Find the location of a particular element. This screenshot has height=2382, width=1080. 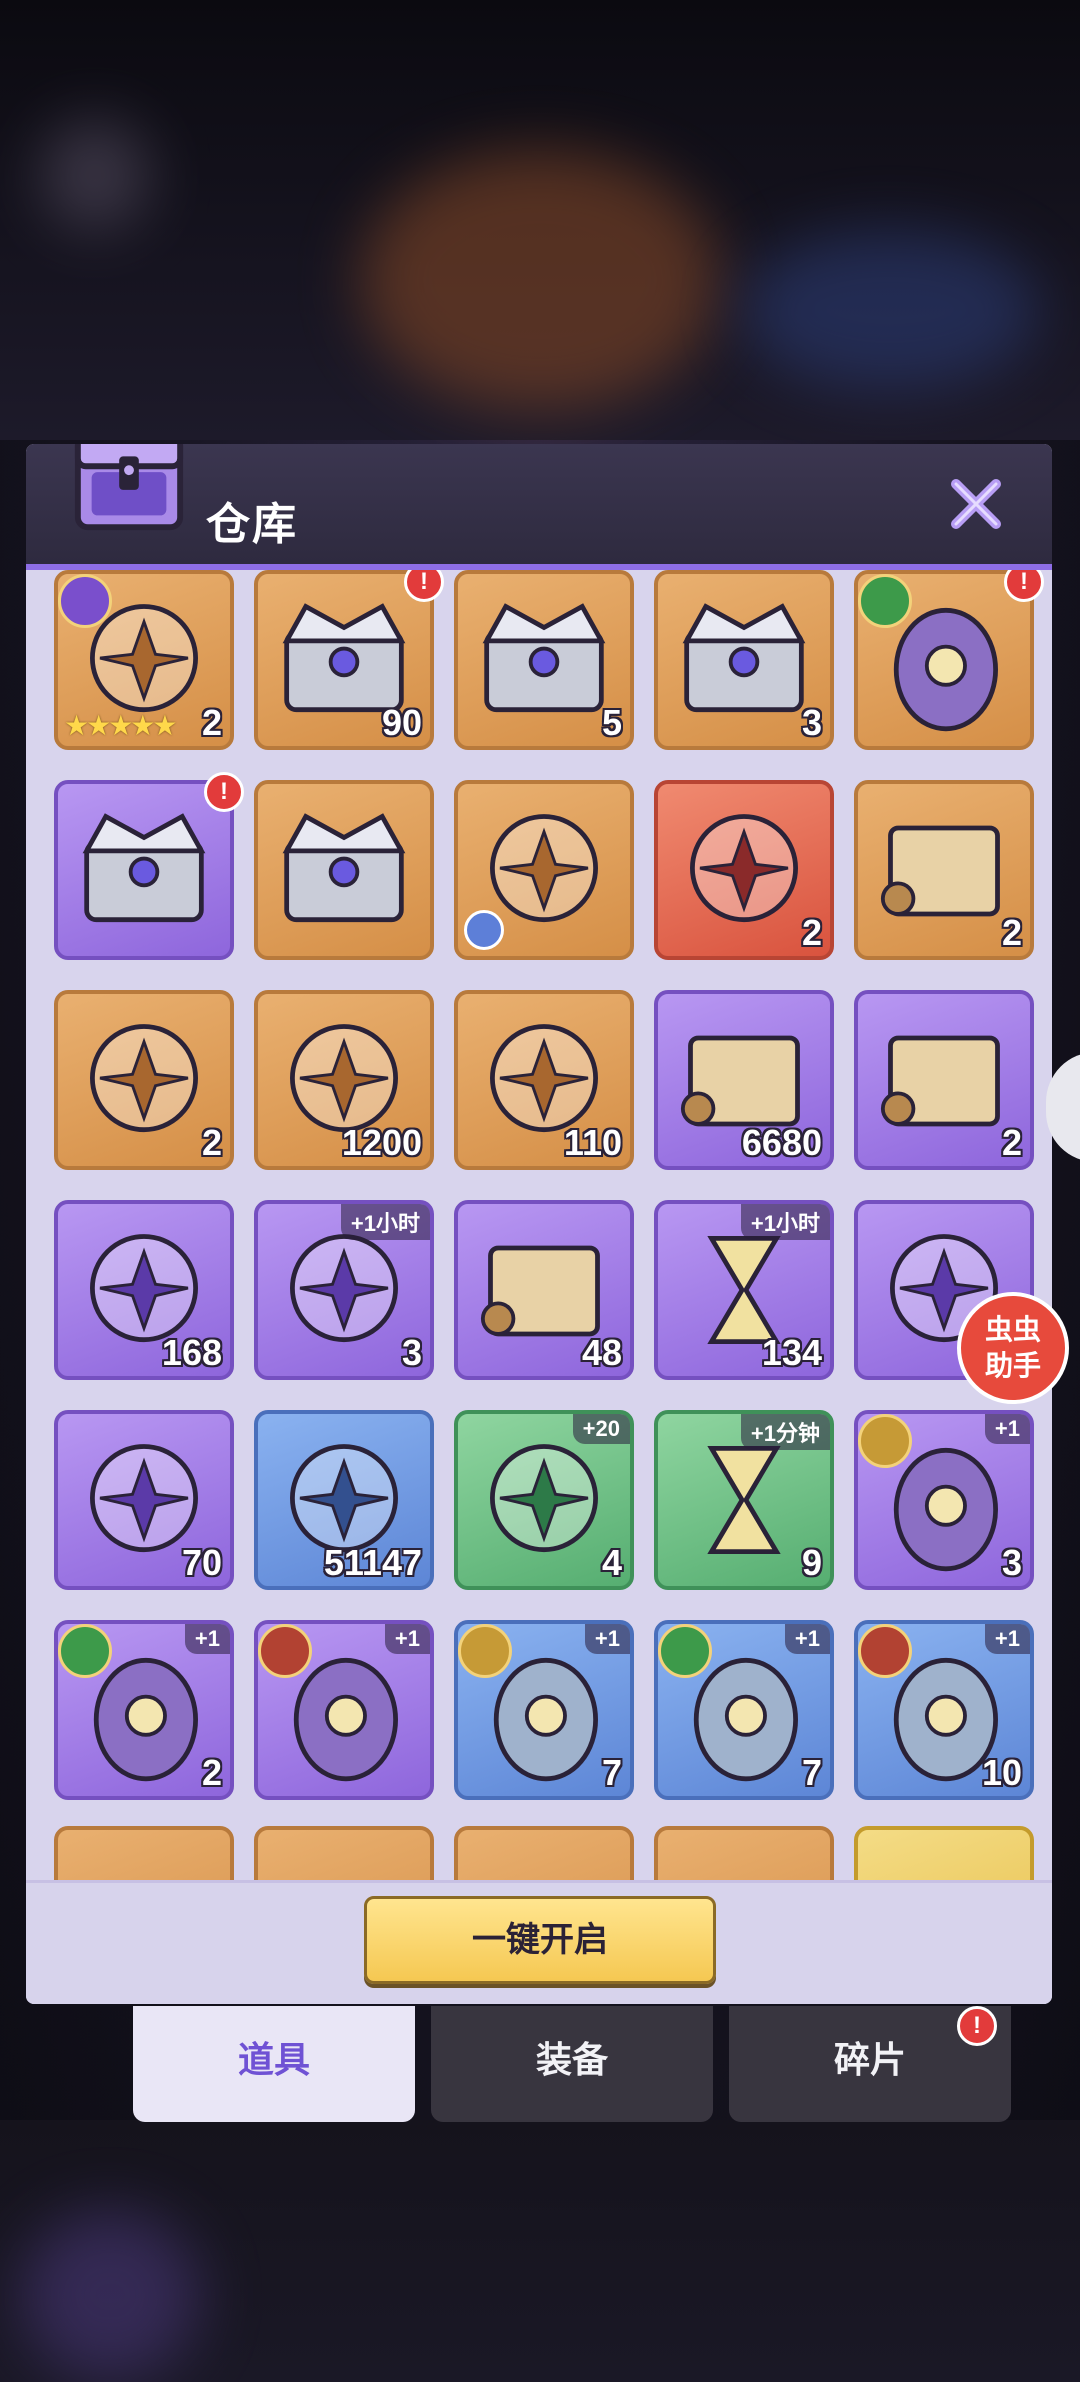

open-all-button: 一键开启 is located at coordinates (540, 1940).